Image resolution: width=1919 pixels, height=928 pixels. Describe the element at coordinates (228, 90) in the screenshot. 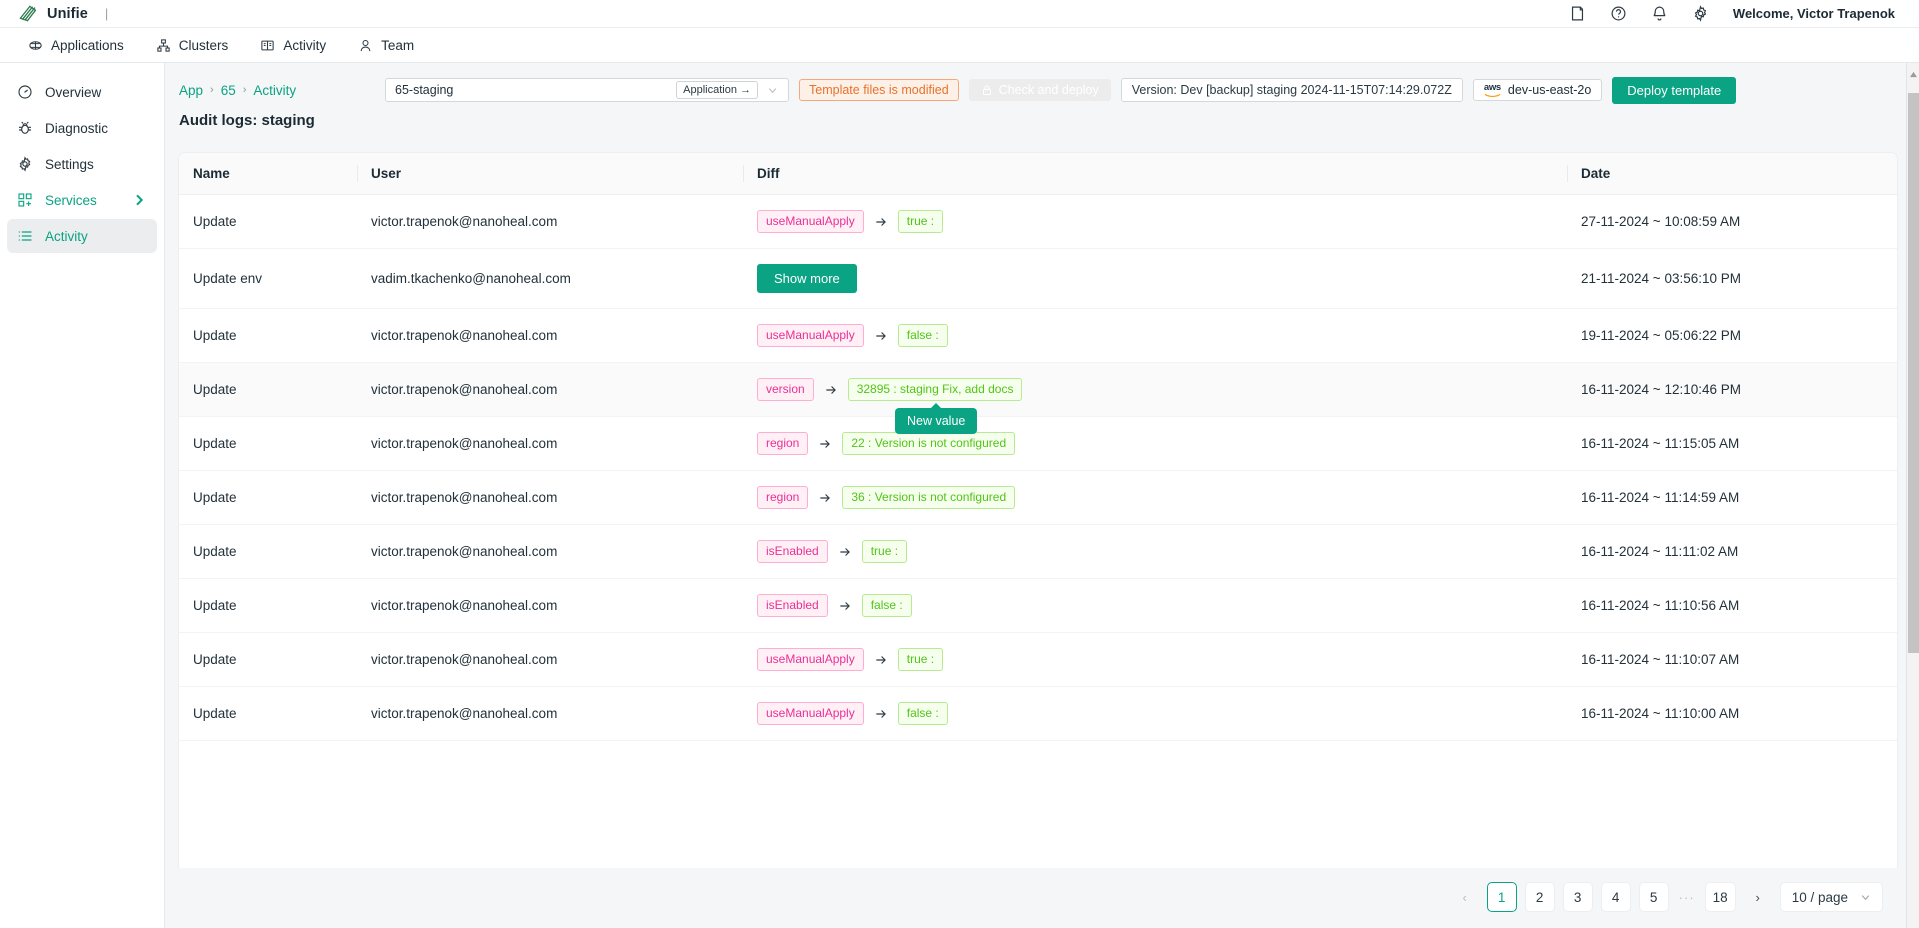

I see `breadcrumb-item-65: 65` at that location.